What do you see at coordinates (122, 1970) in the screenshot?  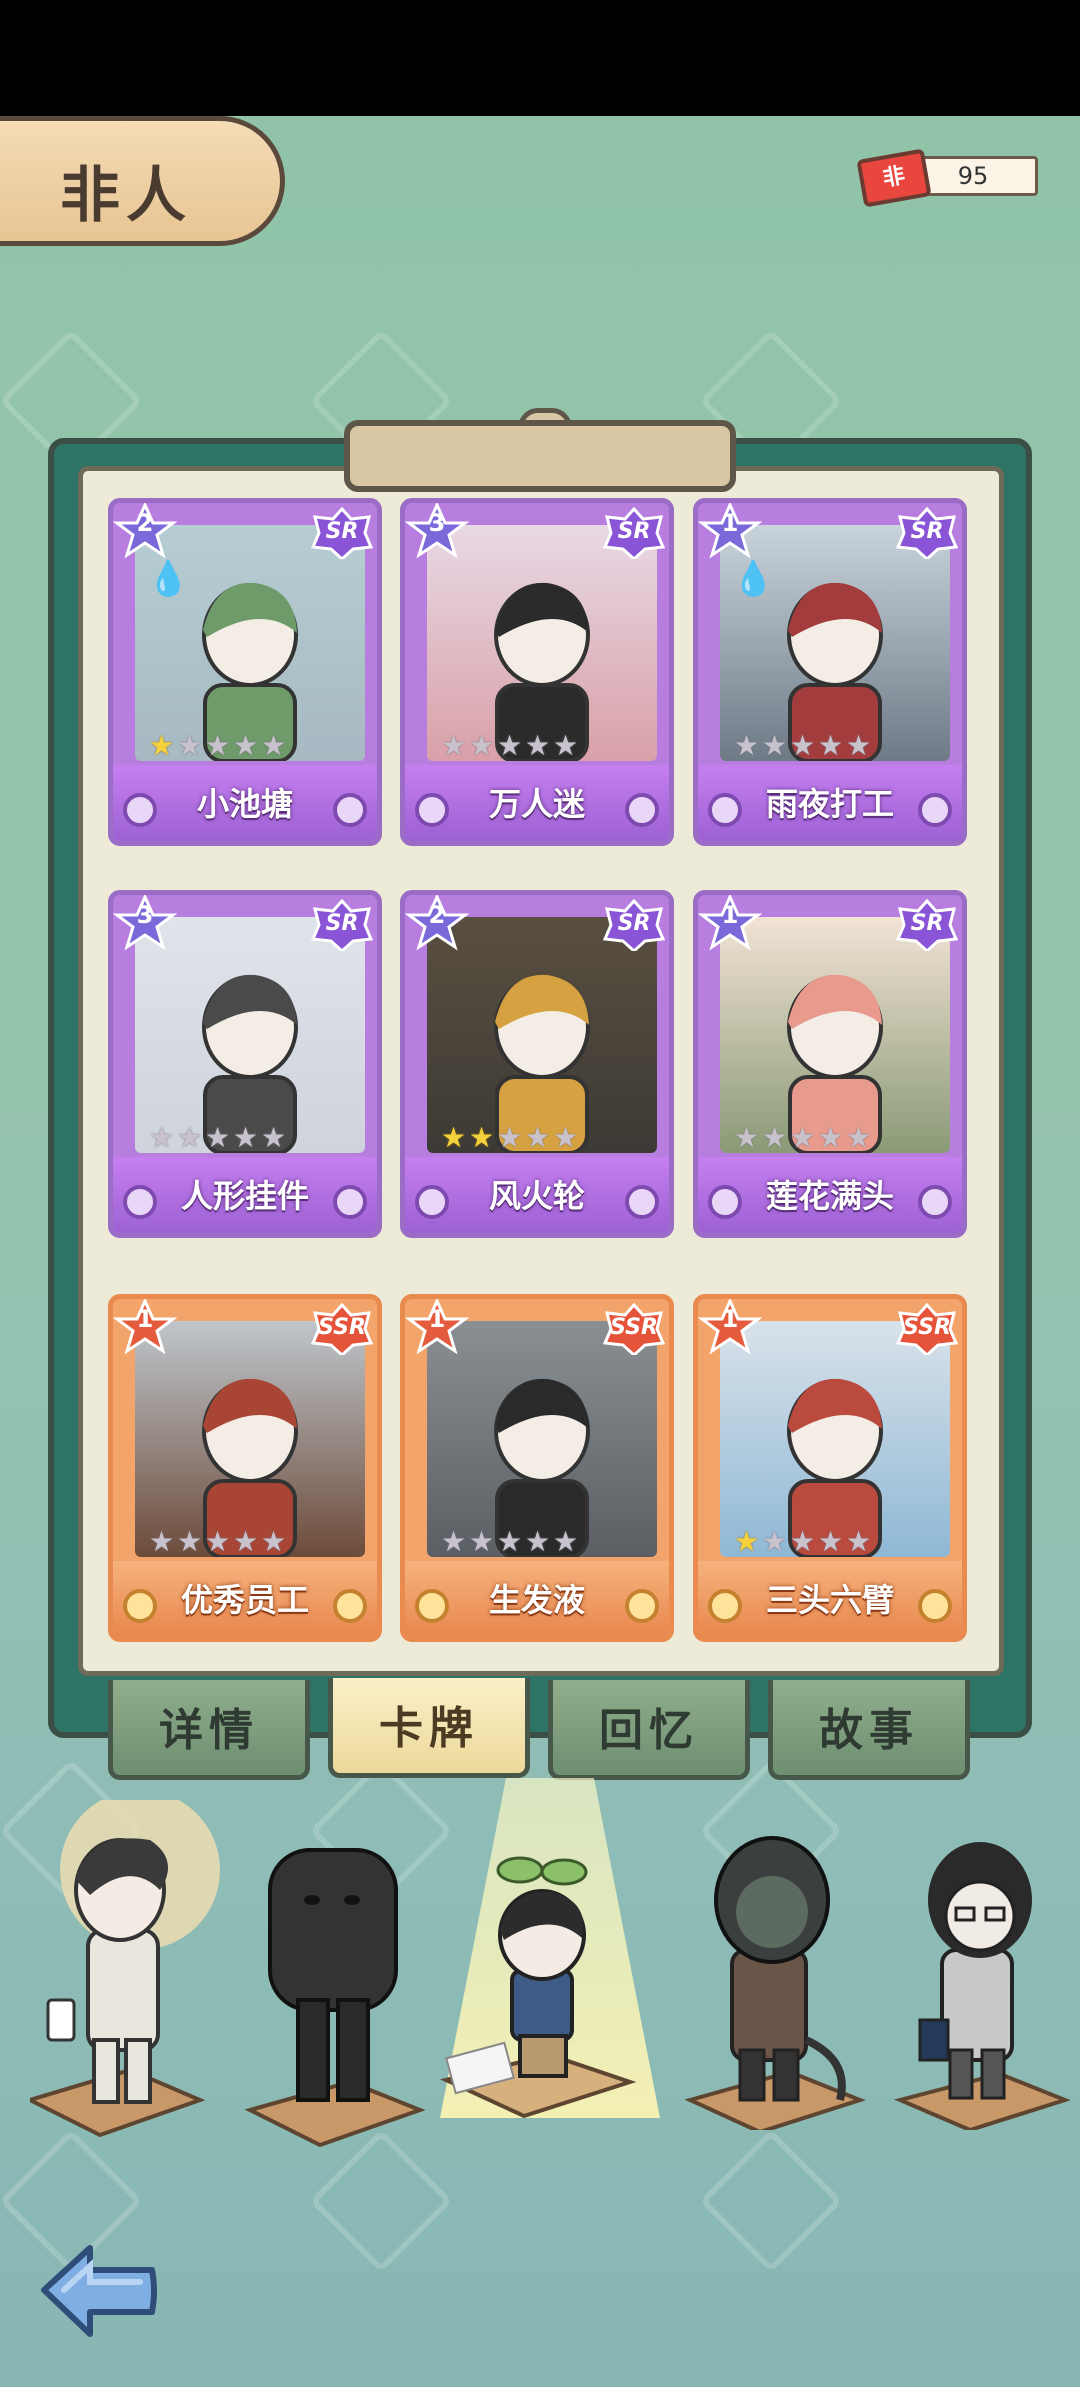 I see `character-white-suit` at bounding box center [122, 1970].